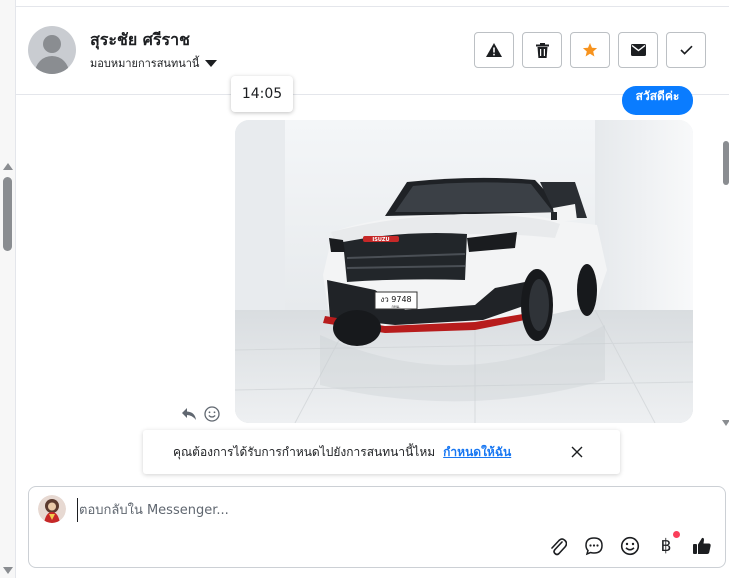 This screenshot has height=578, width=729. Describe the element at coordinates (262, 94) in the screenshot. I see `message-time-tooltip: 14:05` at that location.